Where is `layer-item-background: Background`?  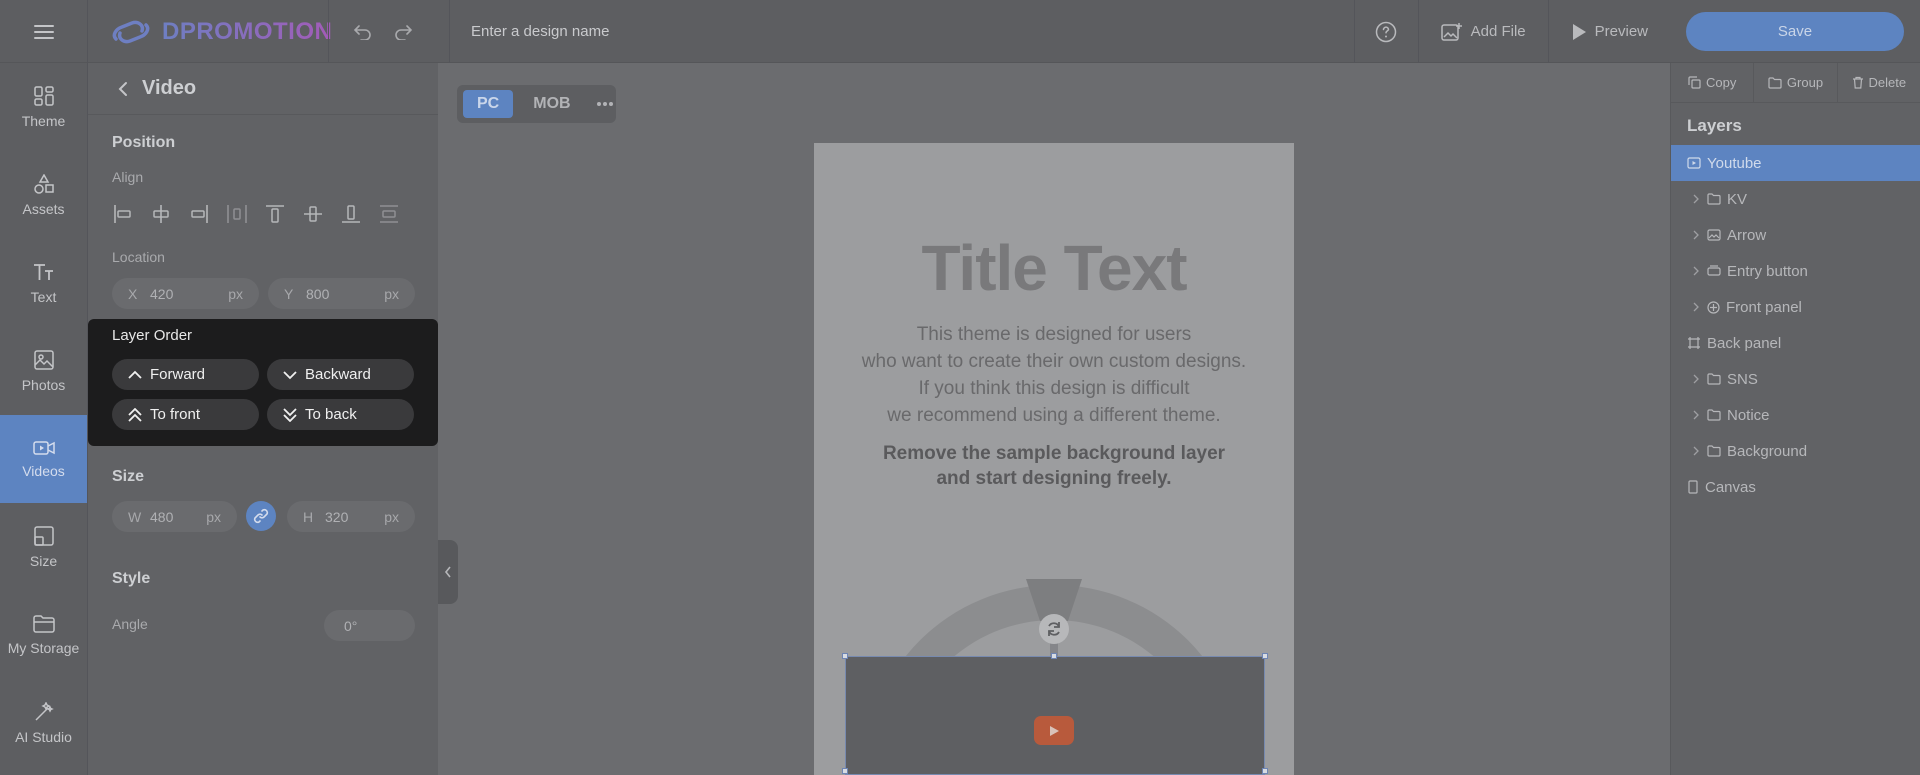
layer-item-background: Background is located at coordinates (1795, 451).